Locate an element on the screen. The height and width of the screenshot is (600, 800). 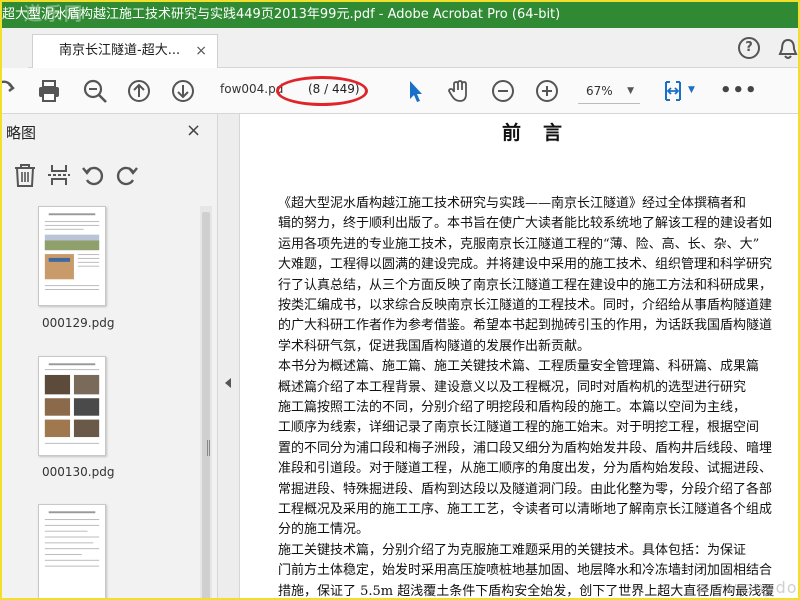
text-line: 置的不同分为浦口段和梅子洲段，浦口段又细分为盾构始发井段、盾构井后线段、暗埋 is located at coordinates (525, 448).